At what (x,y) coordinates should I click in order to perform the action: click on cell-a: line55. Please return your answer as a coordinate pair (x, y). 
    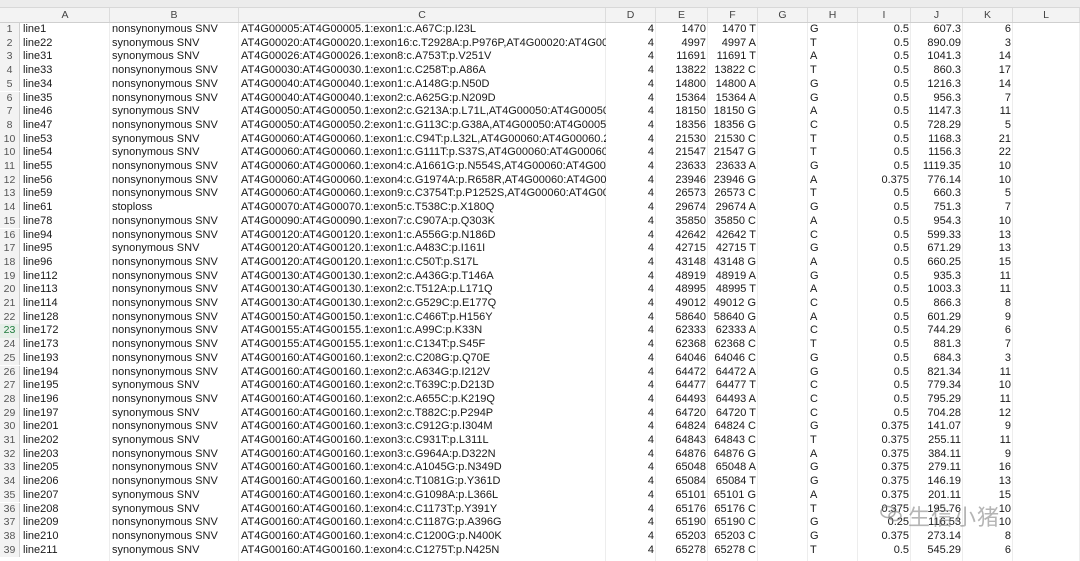
    Looking at the image, I should click on (65, 167).